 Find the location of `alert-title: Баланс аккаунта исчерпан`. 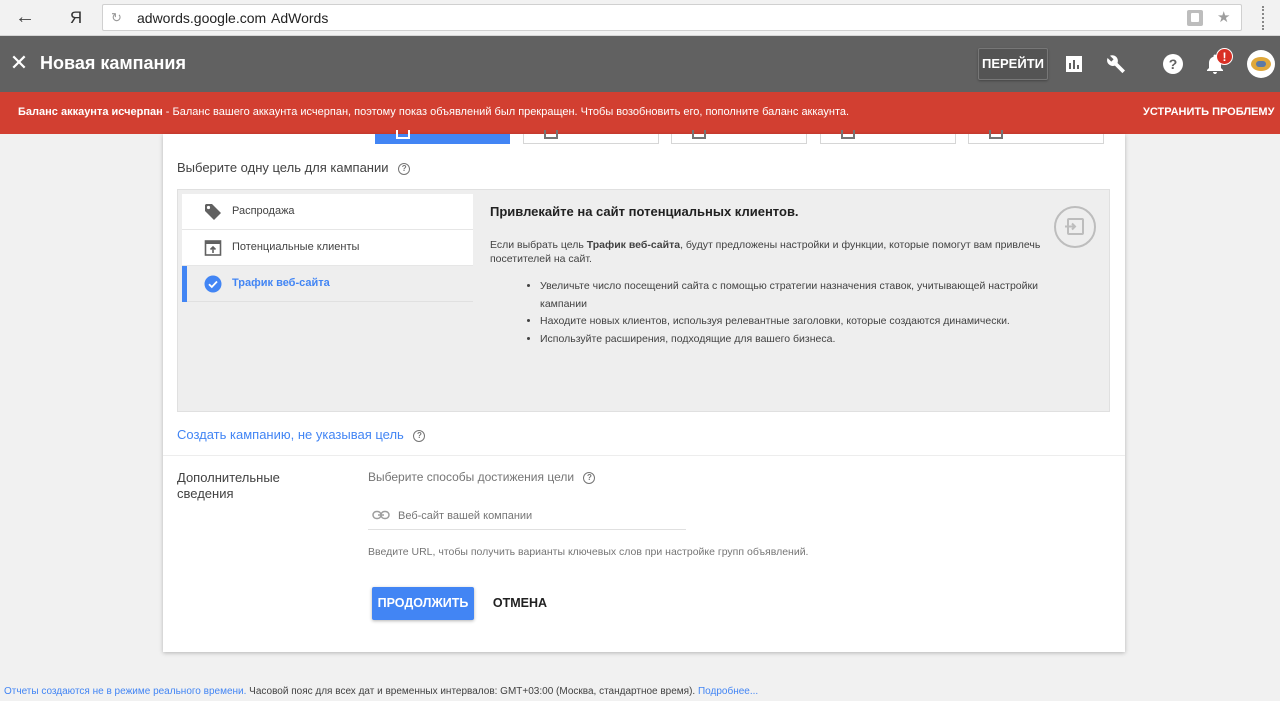

alert-title: Баланс аккаунта исчерпан is located at coordinates (90, 112).